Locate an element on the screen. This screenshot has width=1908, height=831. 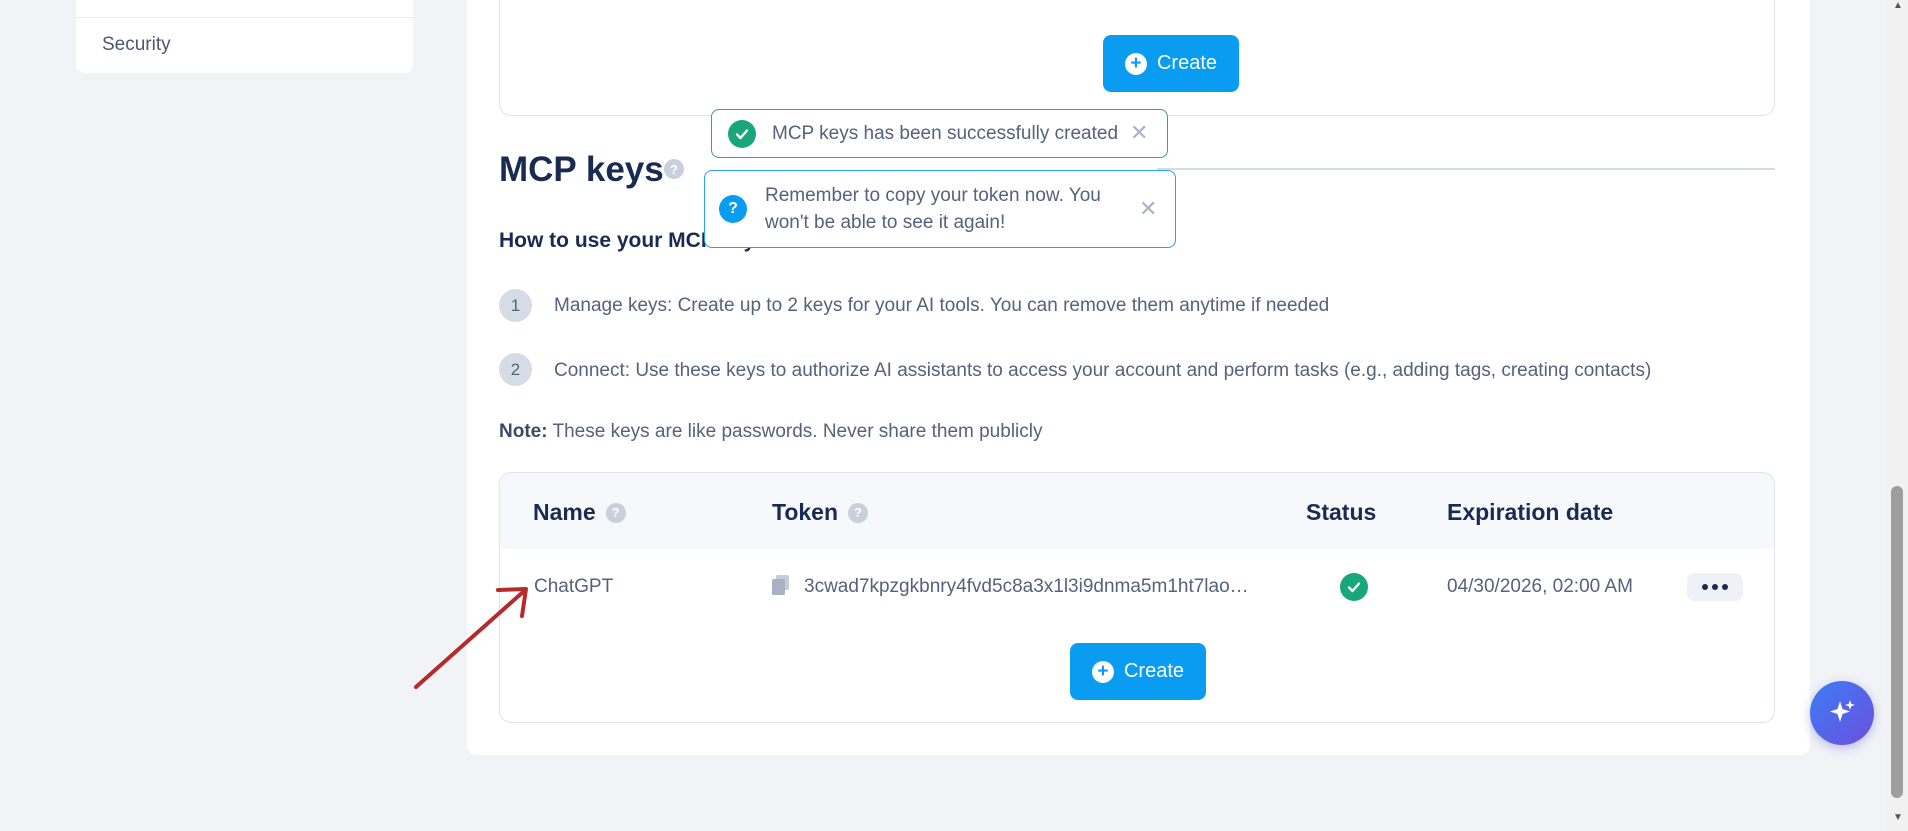
ai-assistant-button is located at coordinates (1842, 713).